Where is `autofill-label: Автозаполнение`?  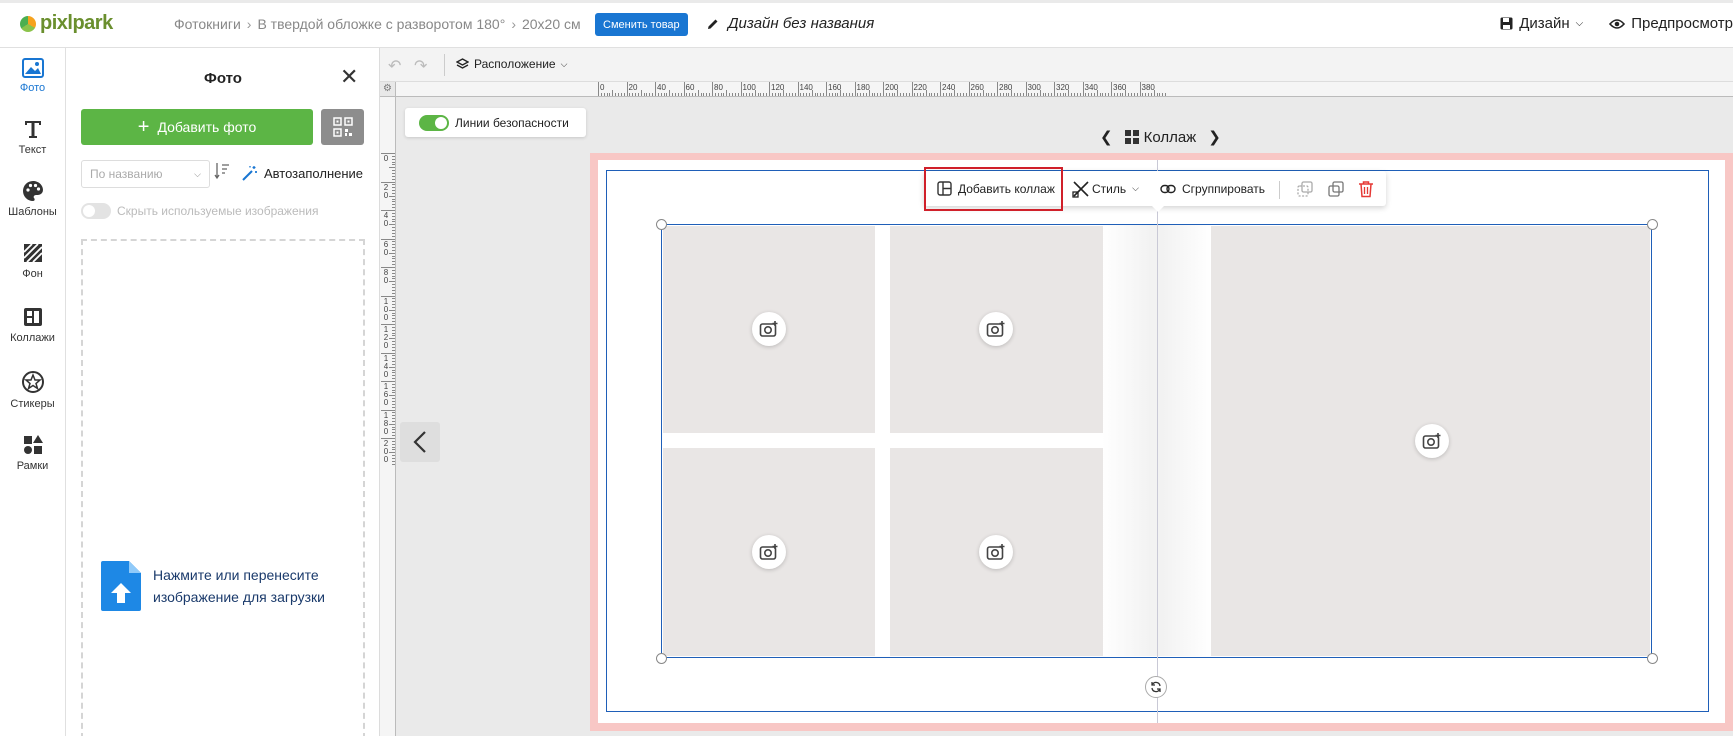 autofill-label: Автозаполнение is located at coordinates (314, 173).